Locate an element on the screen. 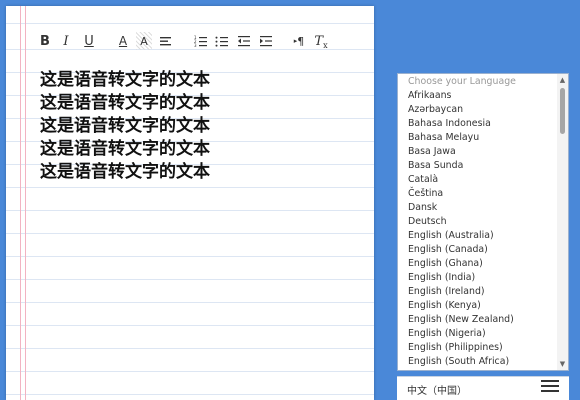 The image size is (580, 400). hamburger-menu-icon is located at coordinates (550, 388).